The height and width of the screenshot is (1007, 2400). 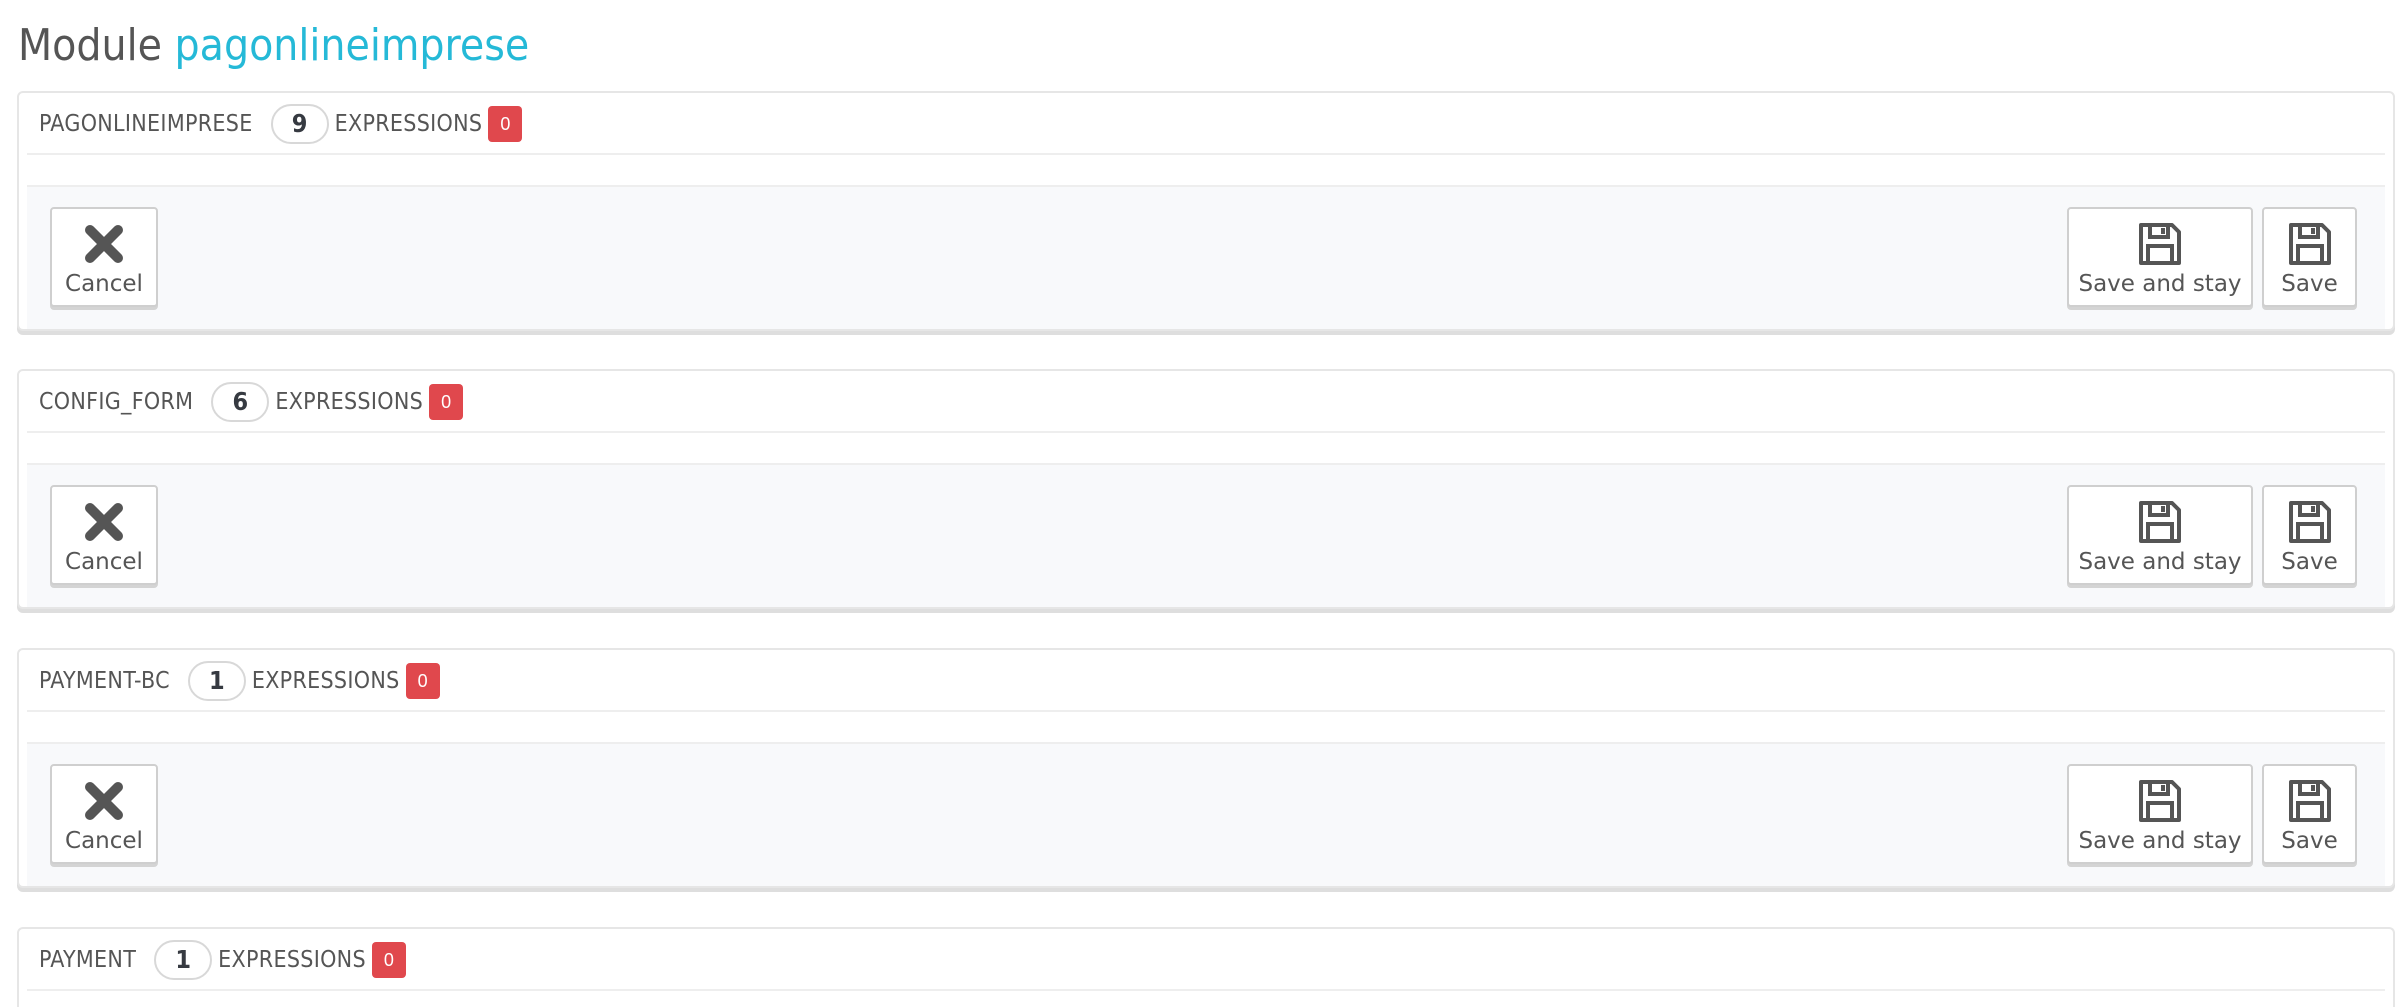 I want to click on panel-title: PAYMENT, so click(x=88, y=960).